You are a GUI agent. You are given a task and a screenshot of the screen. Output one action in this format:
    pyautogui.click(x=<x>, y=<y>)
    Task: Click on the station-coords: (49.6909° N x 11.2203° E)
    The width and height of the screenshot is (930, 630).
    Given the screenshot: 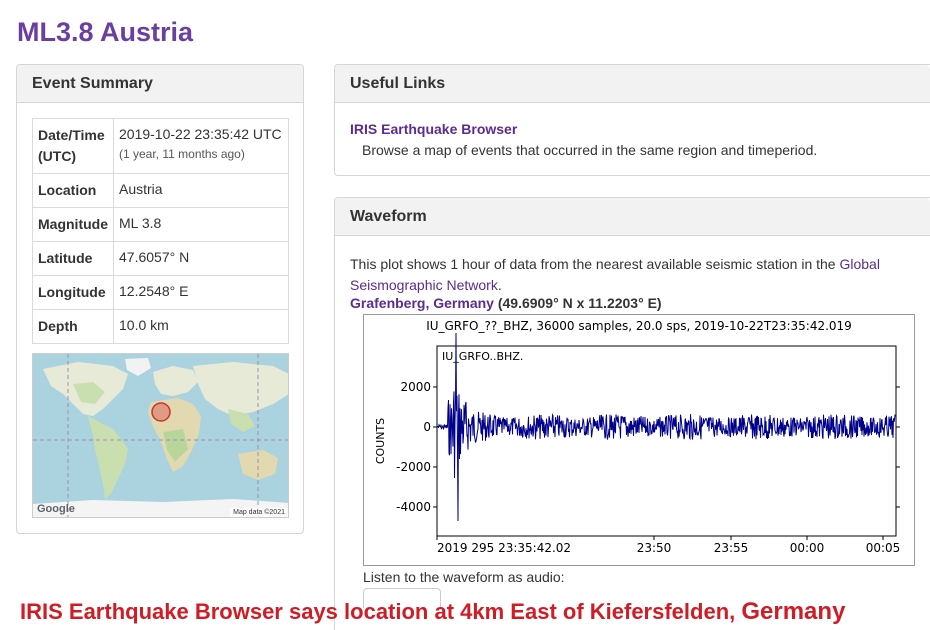 What is the action you would take?
    pyautogui.click(x=579, y=303)
    